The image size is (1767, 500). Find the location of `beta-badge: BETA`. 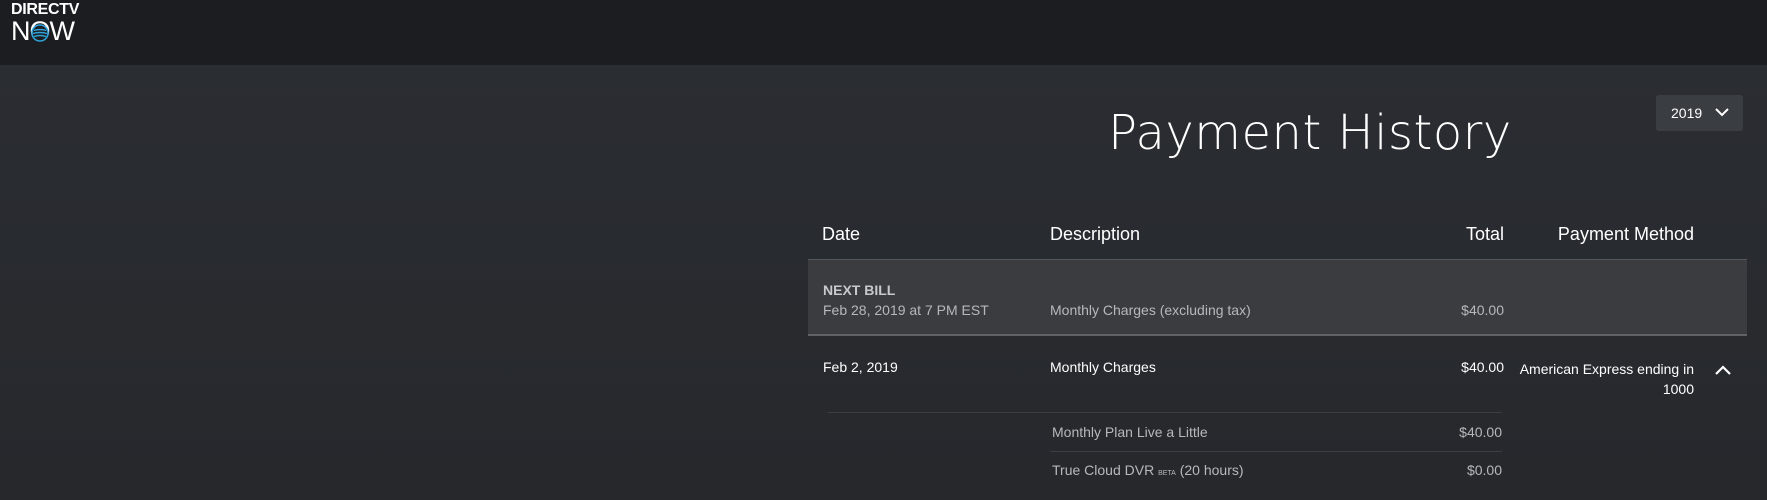

beta-badge: BETA is located at coordinates (1167, 473).